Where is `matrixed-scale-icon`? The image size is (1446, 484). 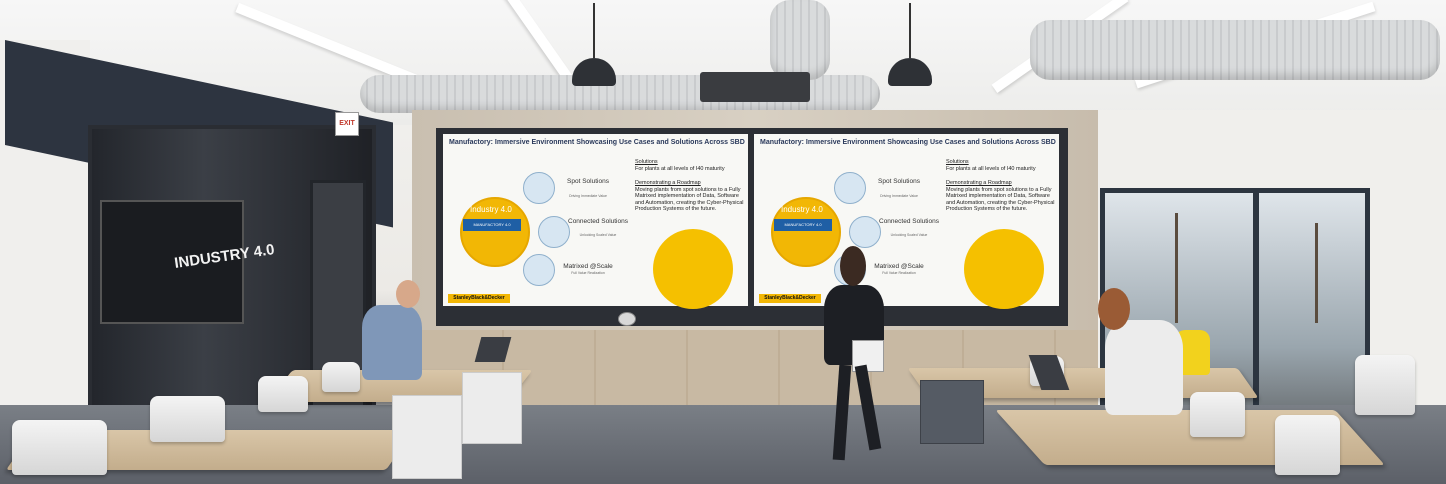 matrixed-scale-icon is located at coordinates (539, 270).